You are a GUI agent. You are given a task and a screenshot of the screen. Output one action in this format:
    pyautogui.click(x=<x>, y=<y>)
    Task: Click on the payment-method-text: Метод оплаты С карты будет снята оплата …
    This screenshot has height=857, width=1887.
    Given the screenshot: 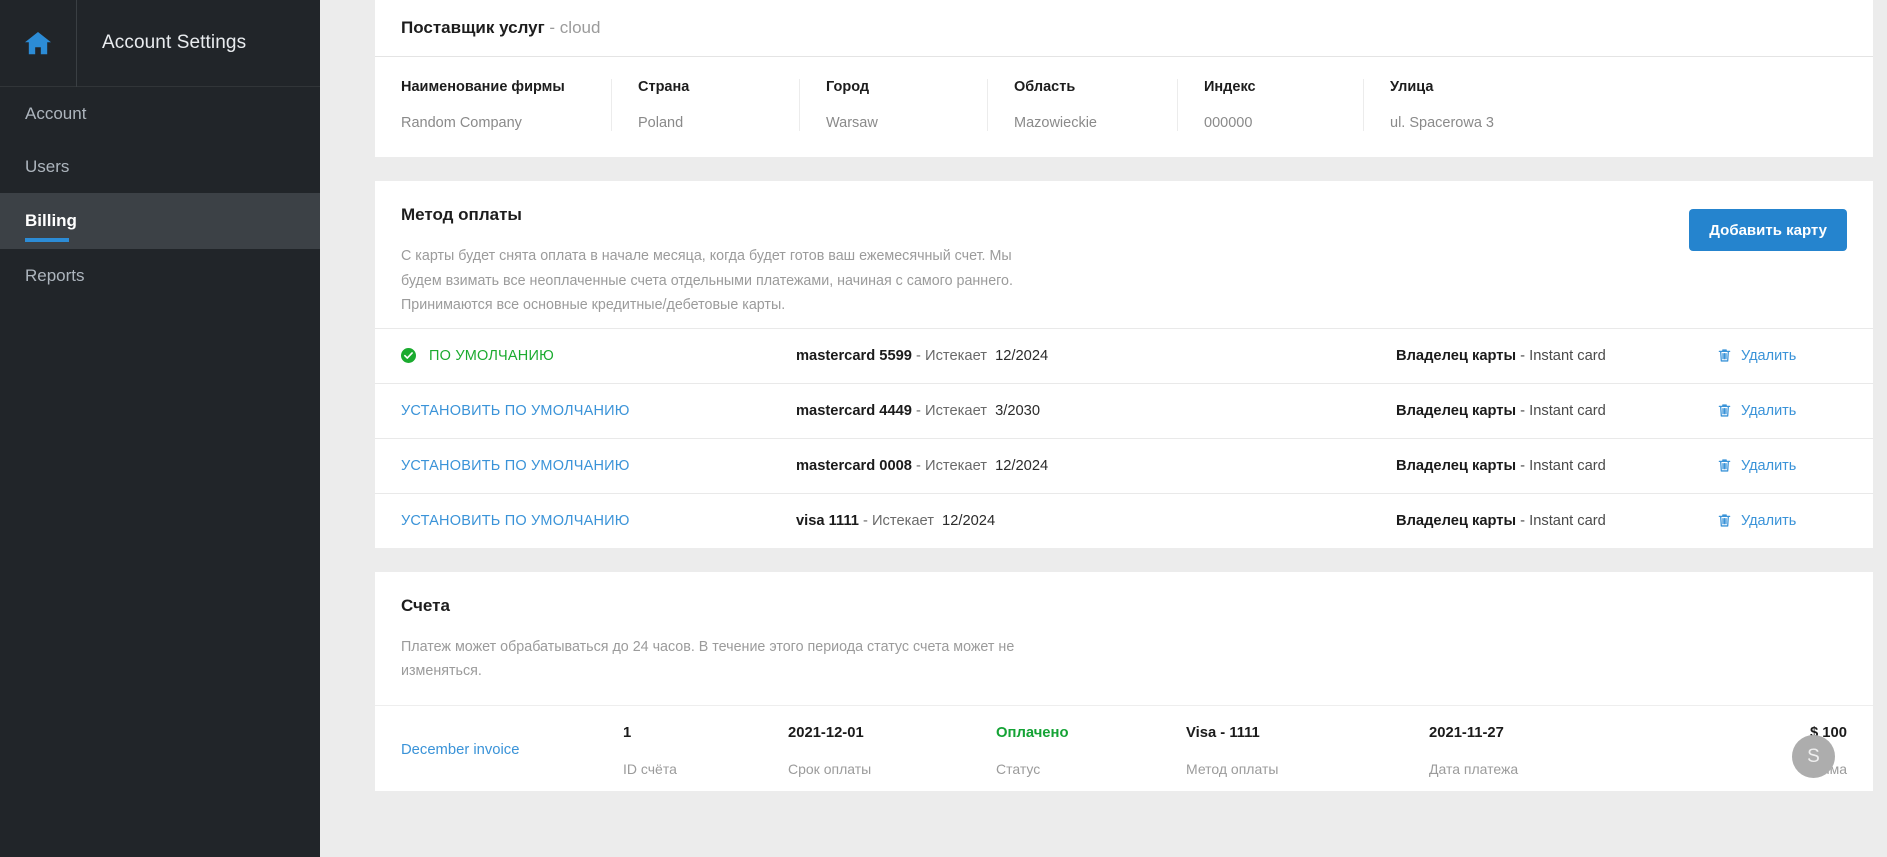 What is the action you would take?
    pyautogui.click(x=1045, y=261)
    